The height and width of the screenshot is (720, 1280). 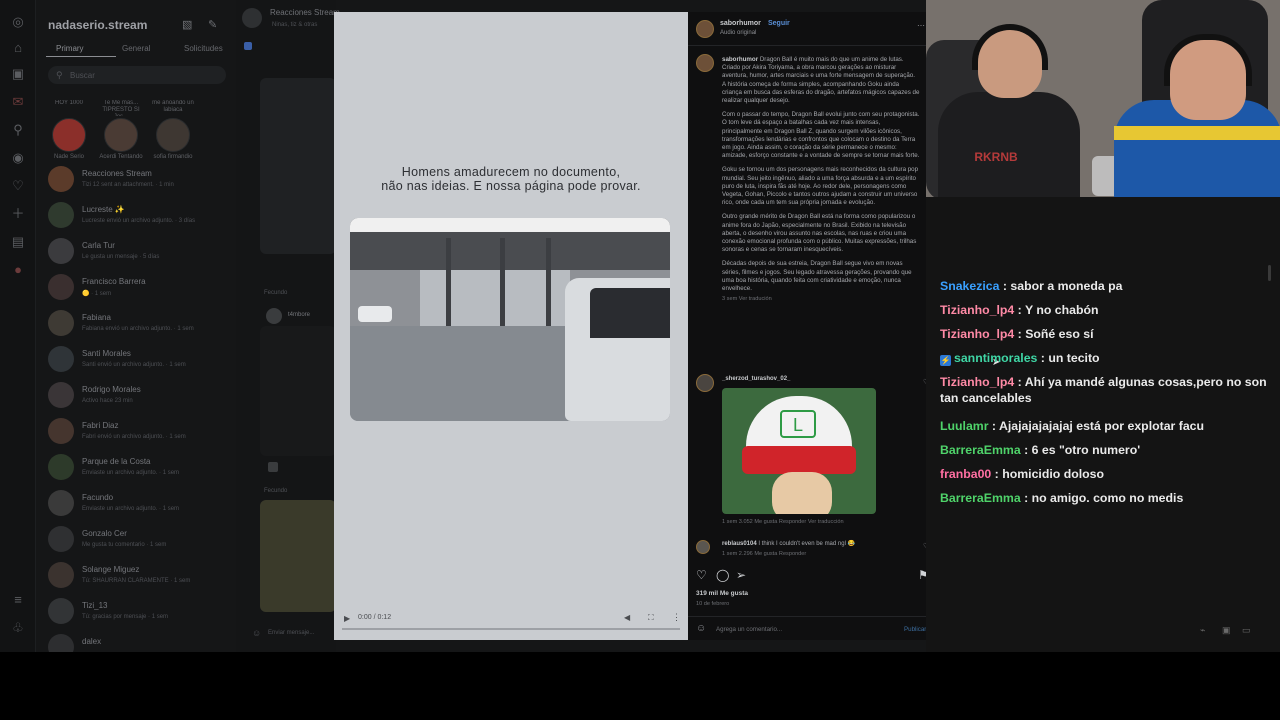 What do you see at coordinates (510, 319) in the screenshot?
I see `video-frame` at bounding box center [510, 319].